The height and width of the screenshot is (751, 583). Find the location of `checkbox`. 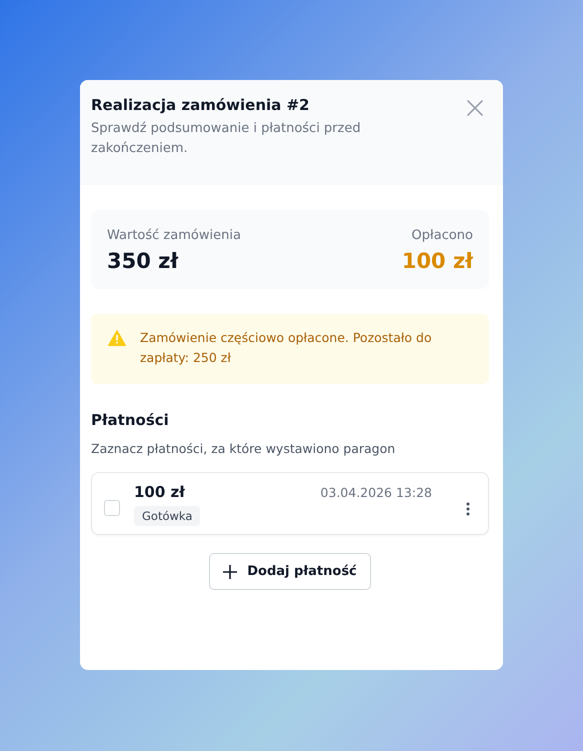

checkbox is located at coordinates (112, 508).